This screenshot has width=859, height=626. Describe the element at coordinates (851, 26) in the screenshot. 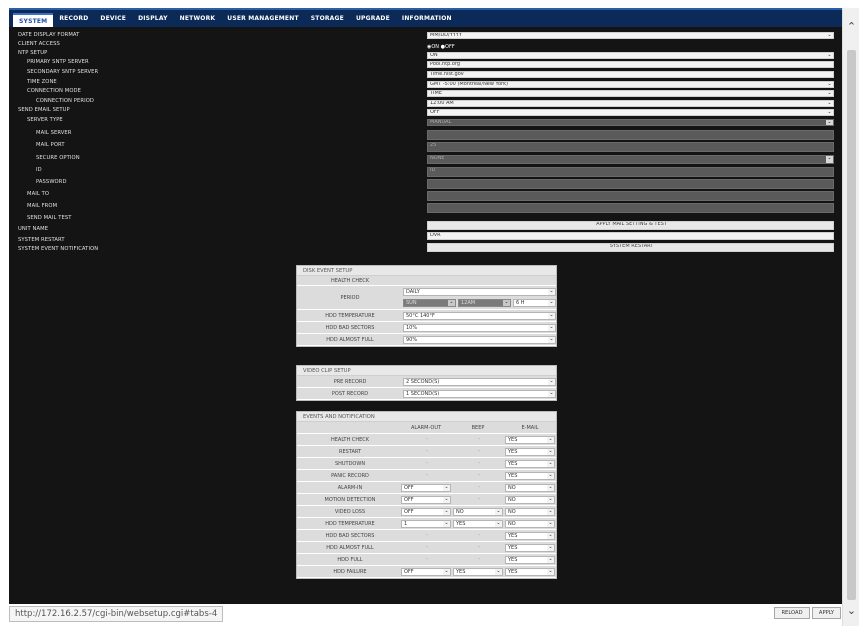

I see `chevron-up-icon: ⌃` at that location.